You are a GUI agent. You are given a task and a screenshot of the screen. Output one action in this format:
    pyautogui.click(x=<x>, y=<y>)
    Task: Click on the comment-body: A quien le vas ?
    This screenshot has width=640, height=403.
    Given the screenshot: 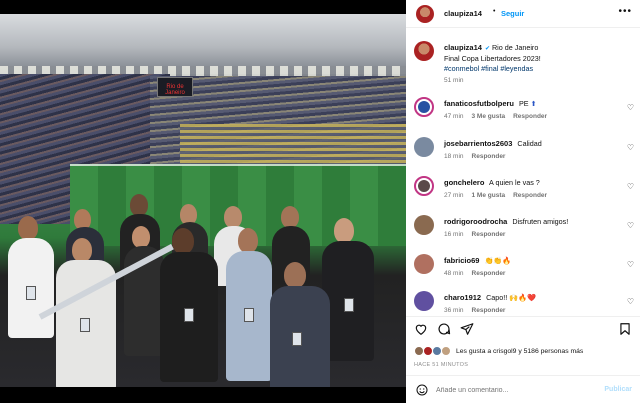 What is the action you would take?
    pyautogui.click(x=514, y=182)
    